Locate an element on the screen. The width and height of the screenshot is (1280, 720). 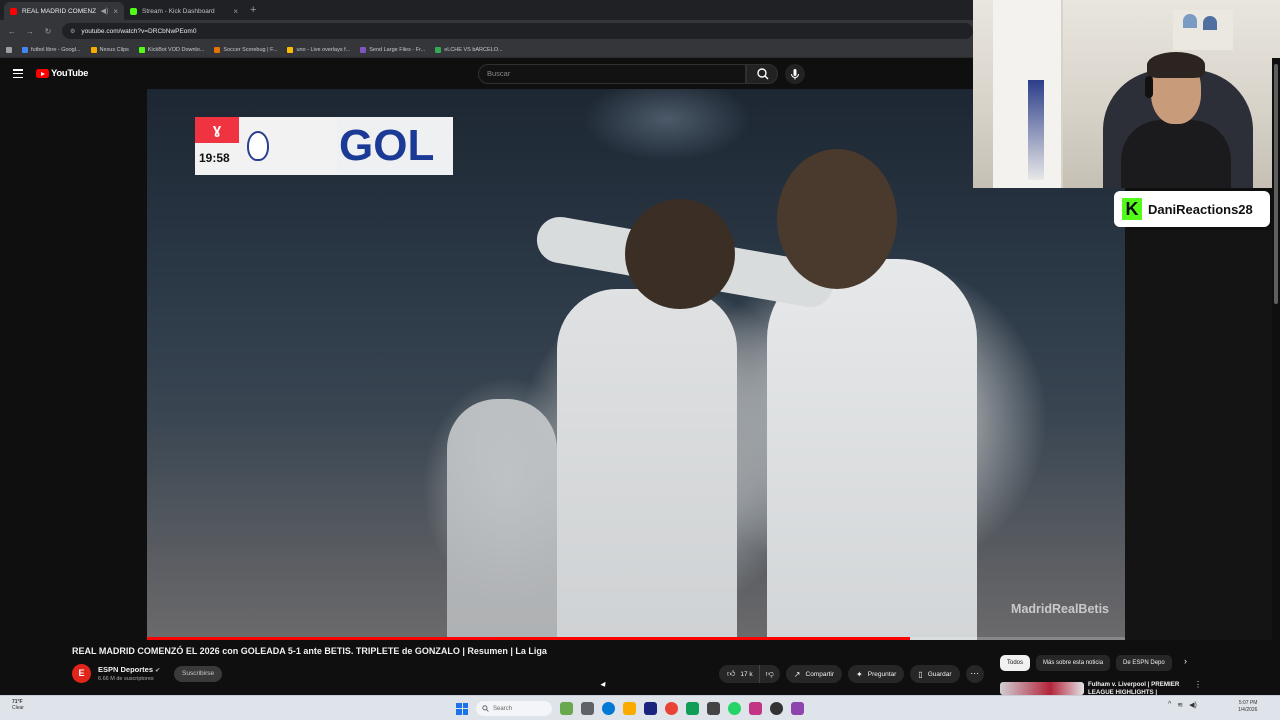
verified-icon: ✔ is located at coordinates (158, 671).